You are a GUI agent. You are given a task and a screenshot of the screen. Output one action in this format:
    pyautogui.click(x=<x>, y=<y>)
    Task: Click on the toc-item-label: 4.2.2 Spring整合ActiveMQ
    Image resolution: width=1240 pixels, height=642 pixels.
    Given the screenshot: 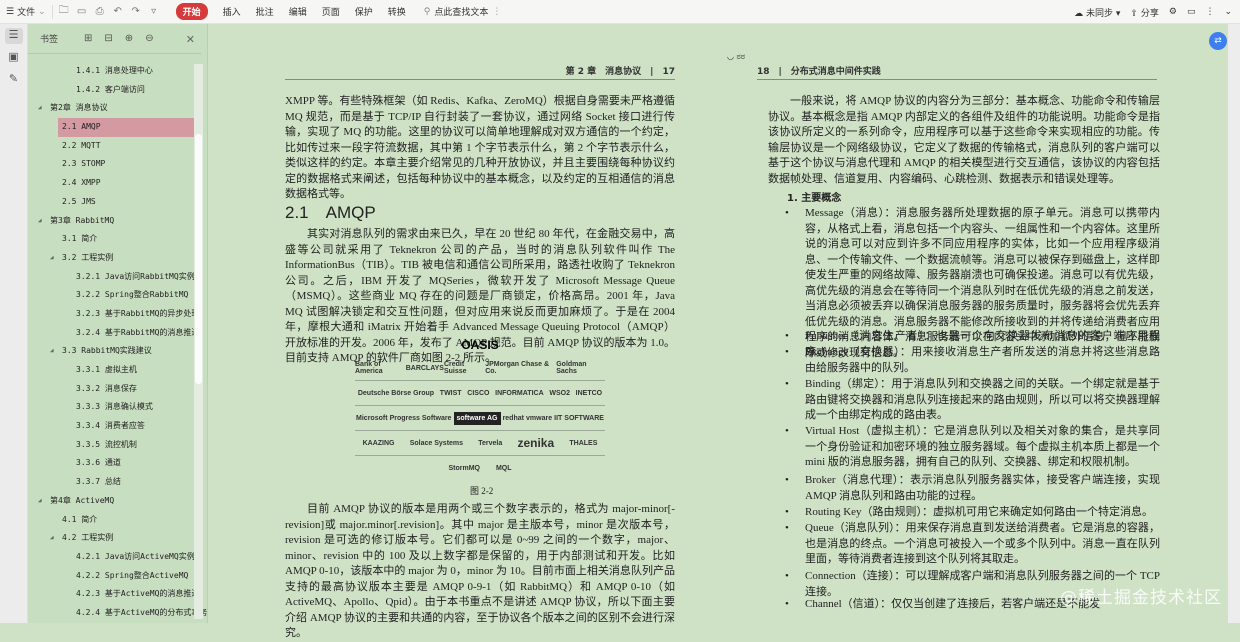 What is the action you would take?
    pyautogui.click(x=132, y=575)
    